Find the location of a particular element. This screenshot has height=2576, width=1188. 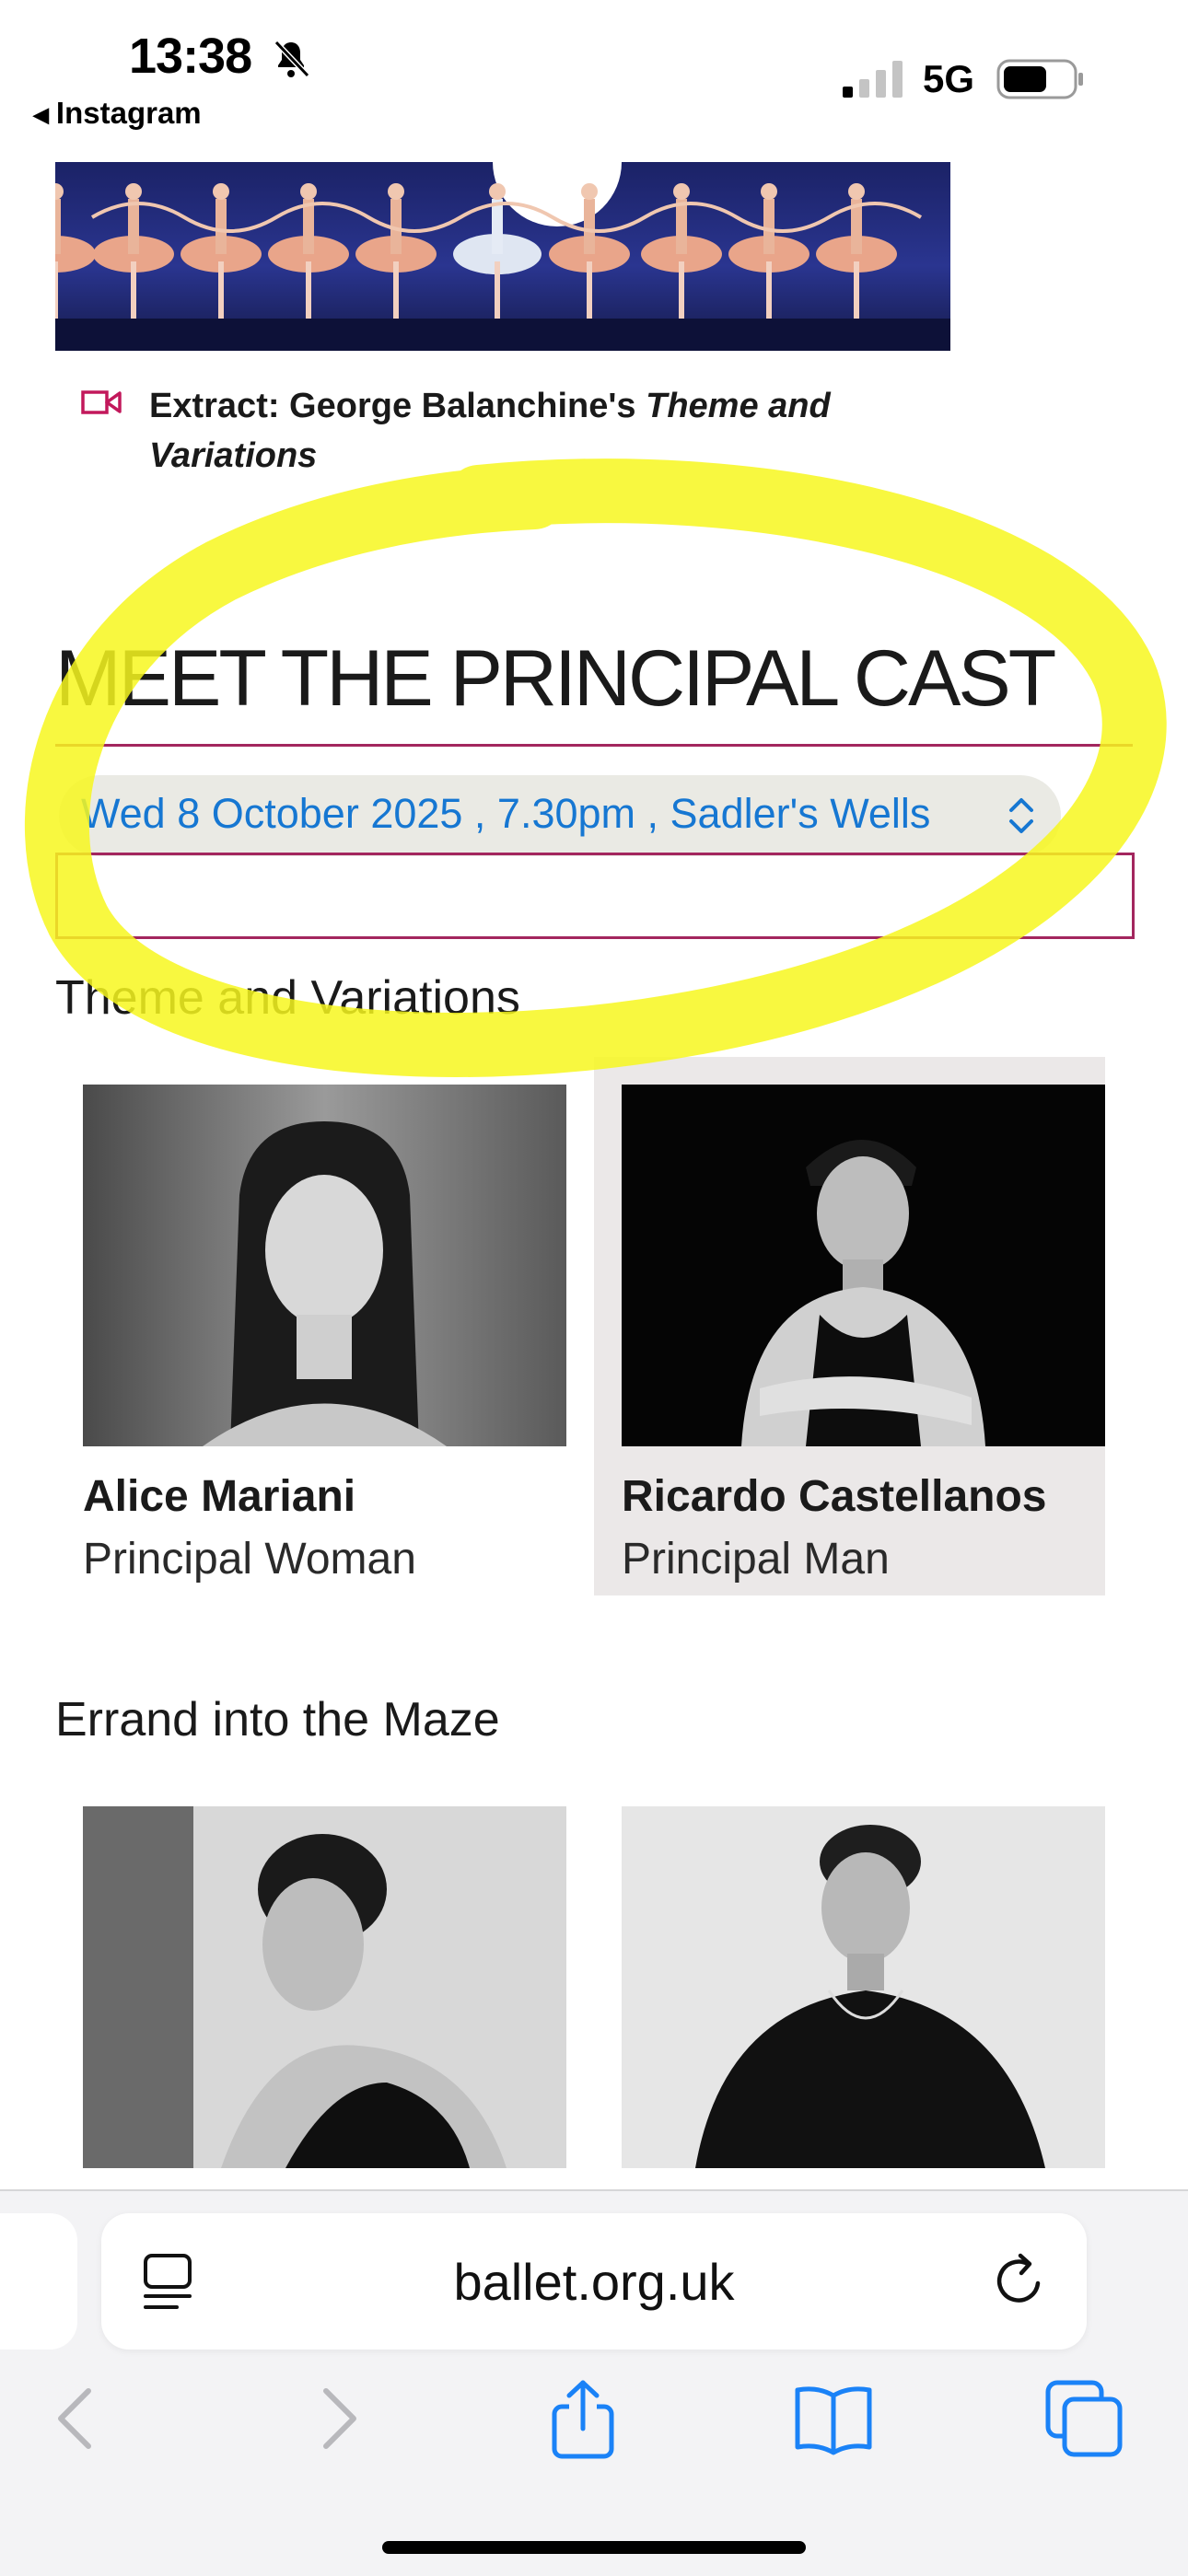

empty-bordered-box is located at coordinates (595, 896).